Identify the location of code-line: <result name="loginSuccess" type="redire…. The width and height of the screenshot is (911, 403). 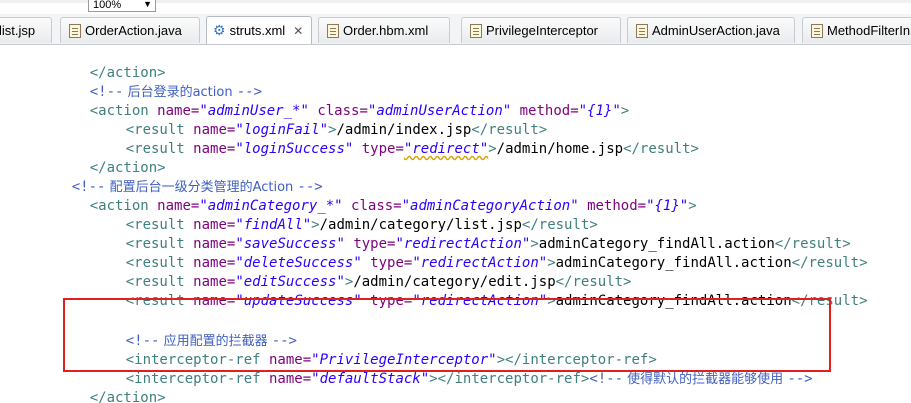
(412, 149).